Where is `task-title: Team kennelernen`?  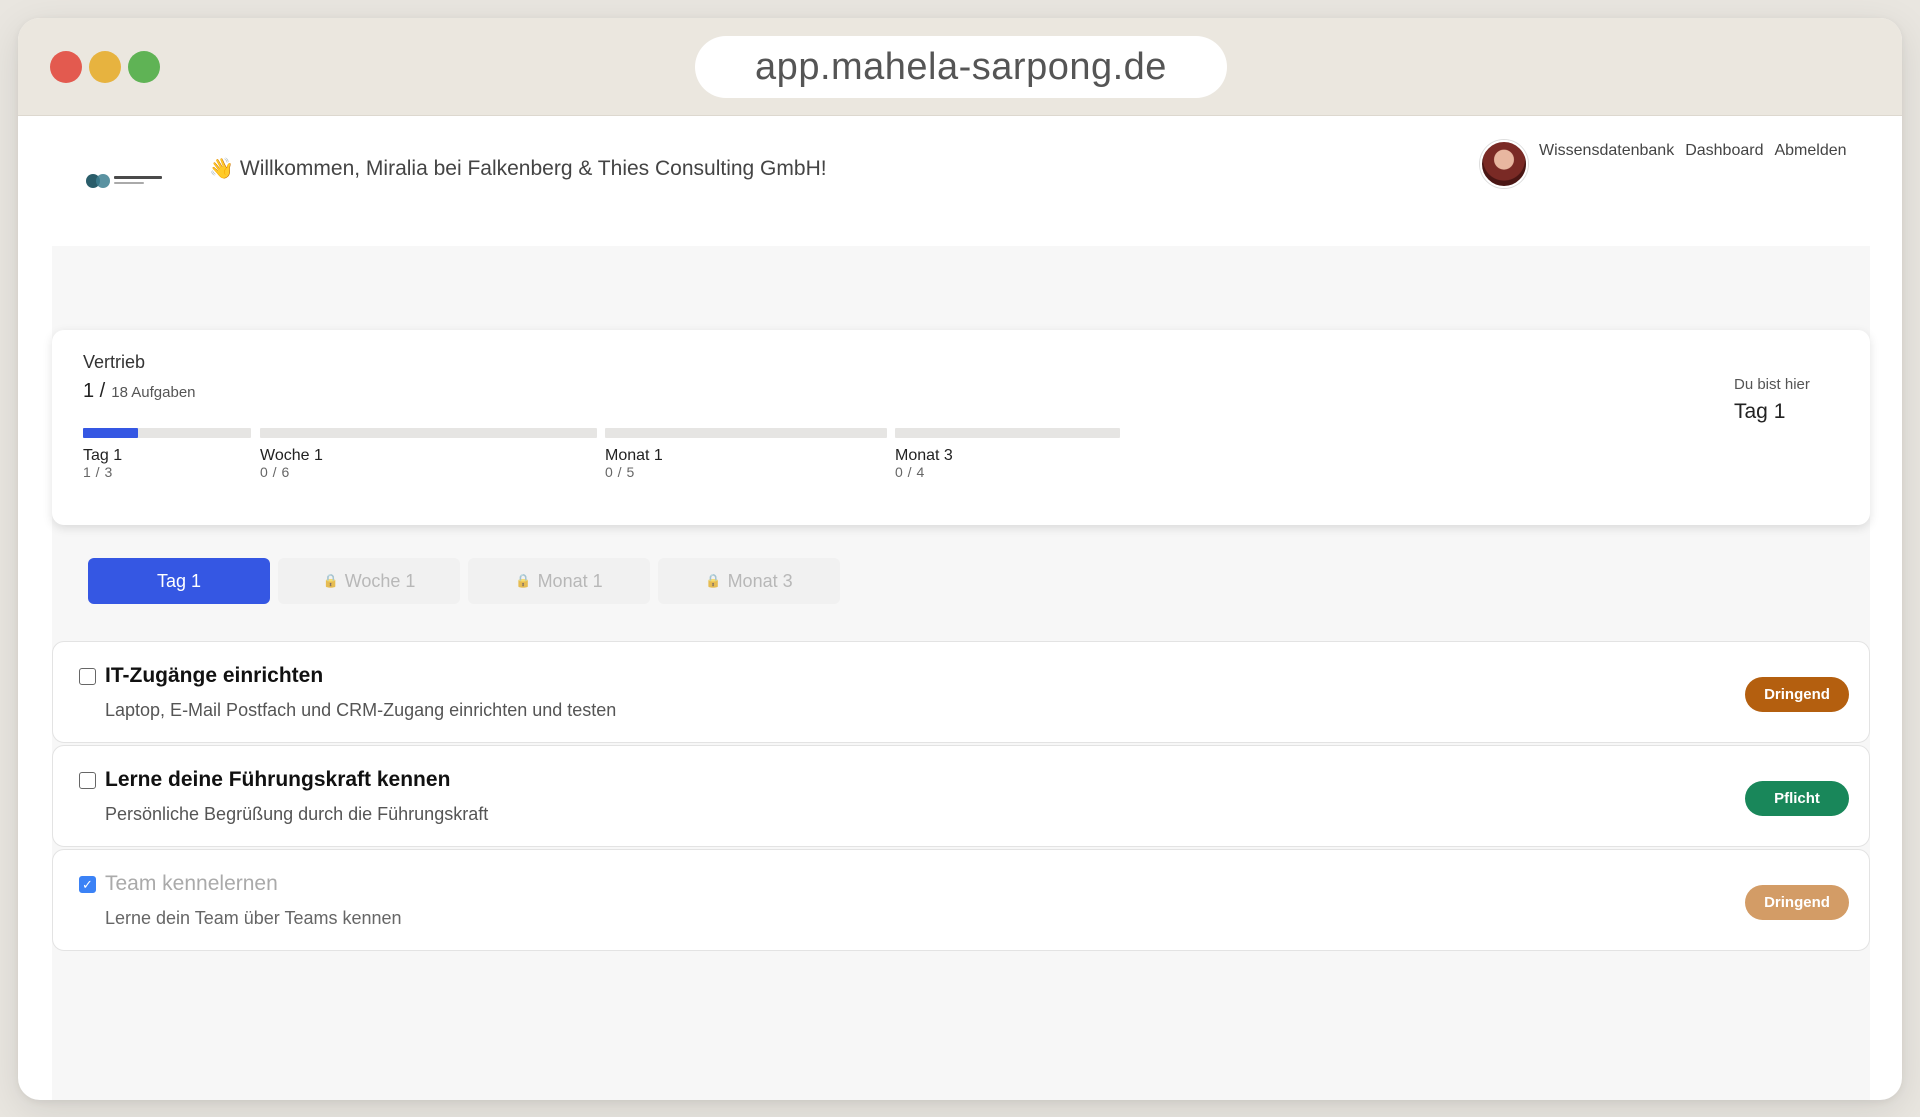 task-title: Team kennelernen is located at coordinates (191, 883).